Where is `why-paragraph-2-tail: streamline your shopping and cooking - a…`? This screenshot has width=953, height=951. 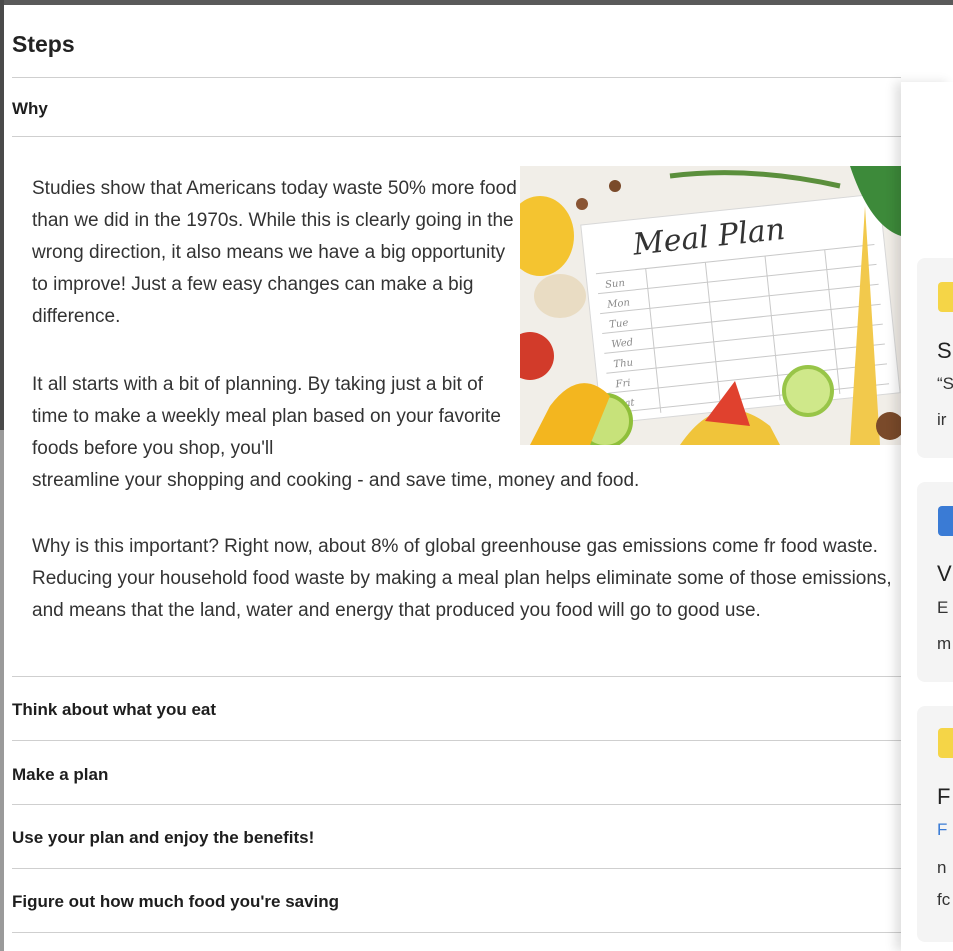 why-paragraph-2-tail: streamline your shopping and cooking - a… is located at coordinates (336, 480).